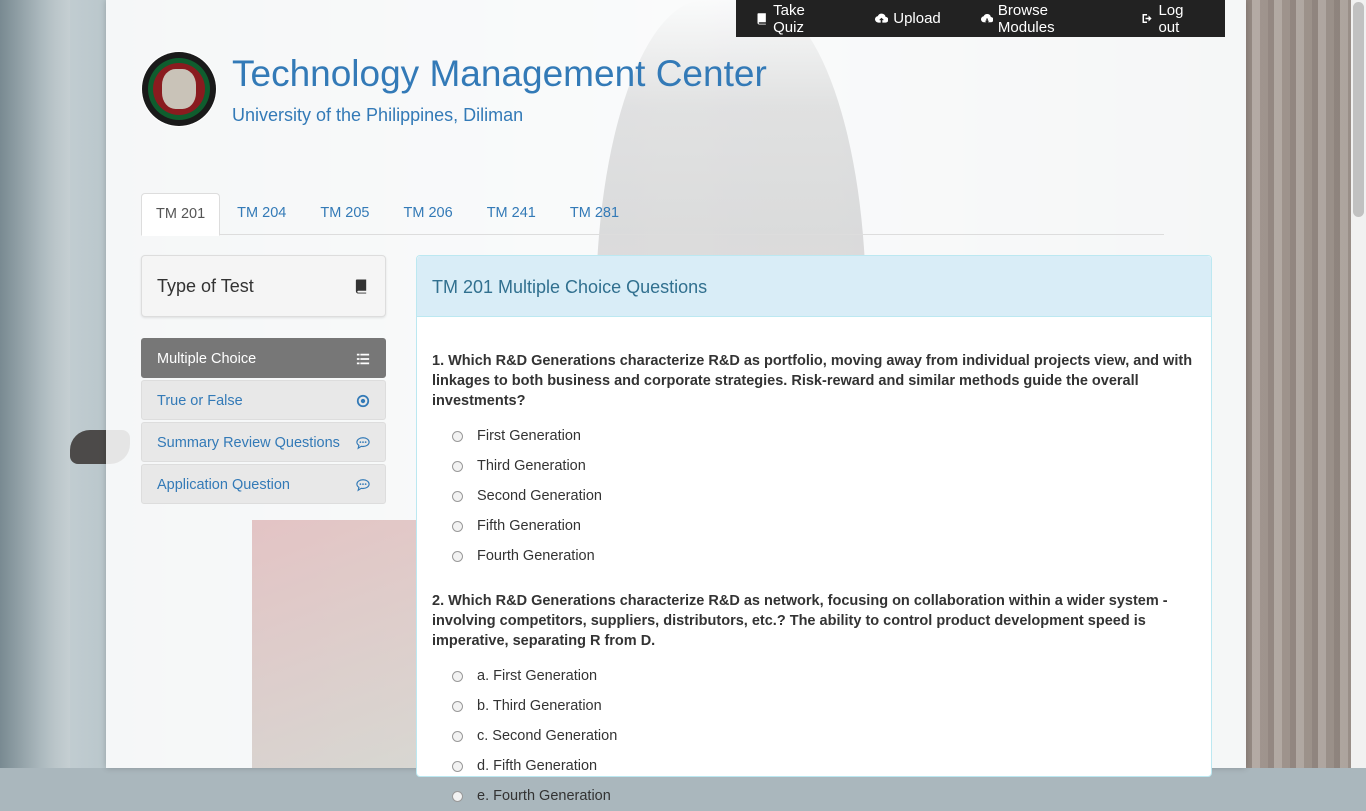  I want to click on option-label: Third Generation, so click(531, 466).